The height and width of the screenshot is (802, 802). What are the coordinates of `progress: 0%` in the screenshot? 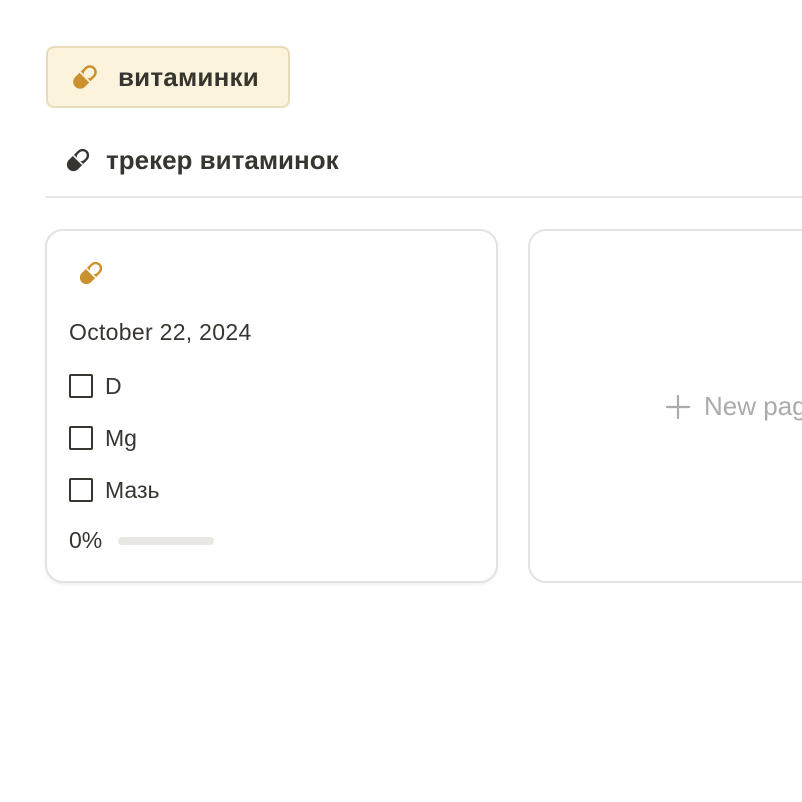 It's located at (142, 540).